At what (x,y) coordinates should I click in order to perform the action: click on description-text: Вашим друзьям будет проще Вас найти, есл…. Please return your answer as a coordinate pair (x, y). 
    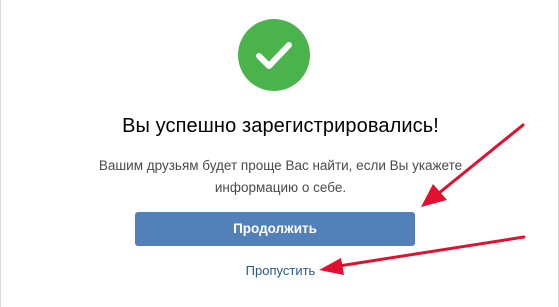
    Looking at the image, I should click on (280, 177).